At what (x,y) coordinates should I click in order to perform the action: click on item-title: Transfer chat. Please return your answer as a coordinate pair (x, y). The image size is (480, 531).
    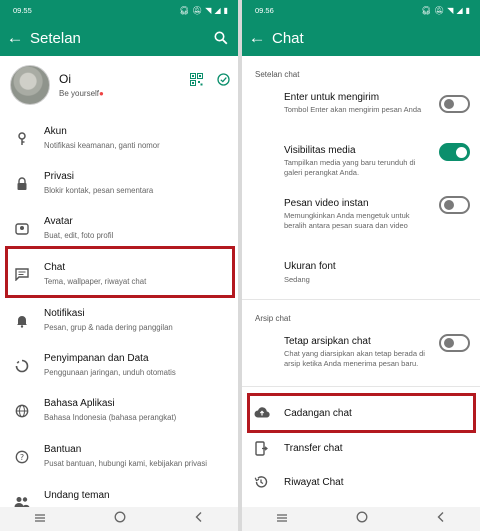
    Looking at the image, I should click on (313, 448).